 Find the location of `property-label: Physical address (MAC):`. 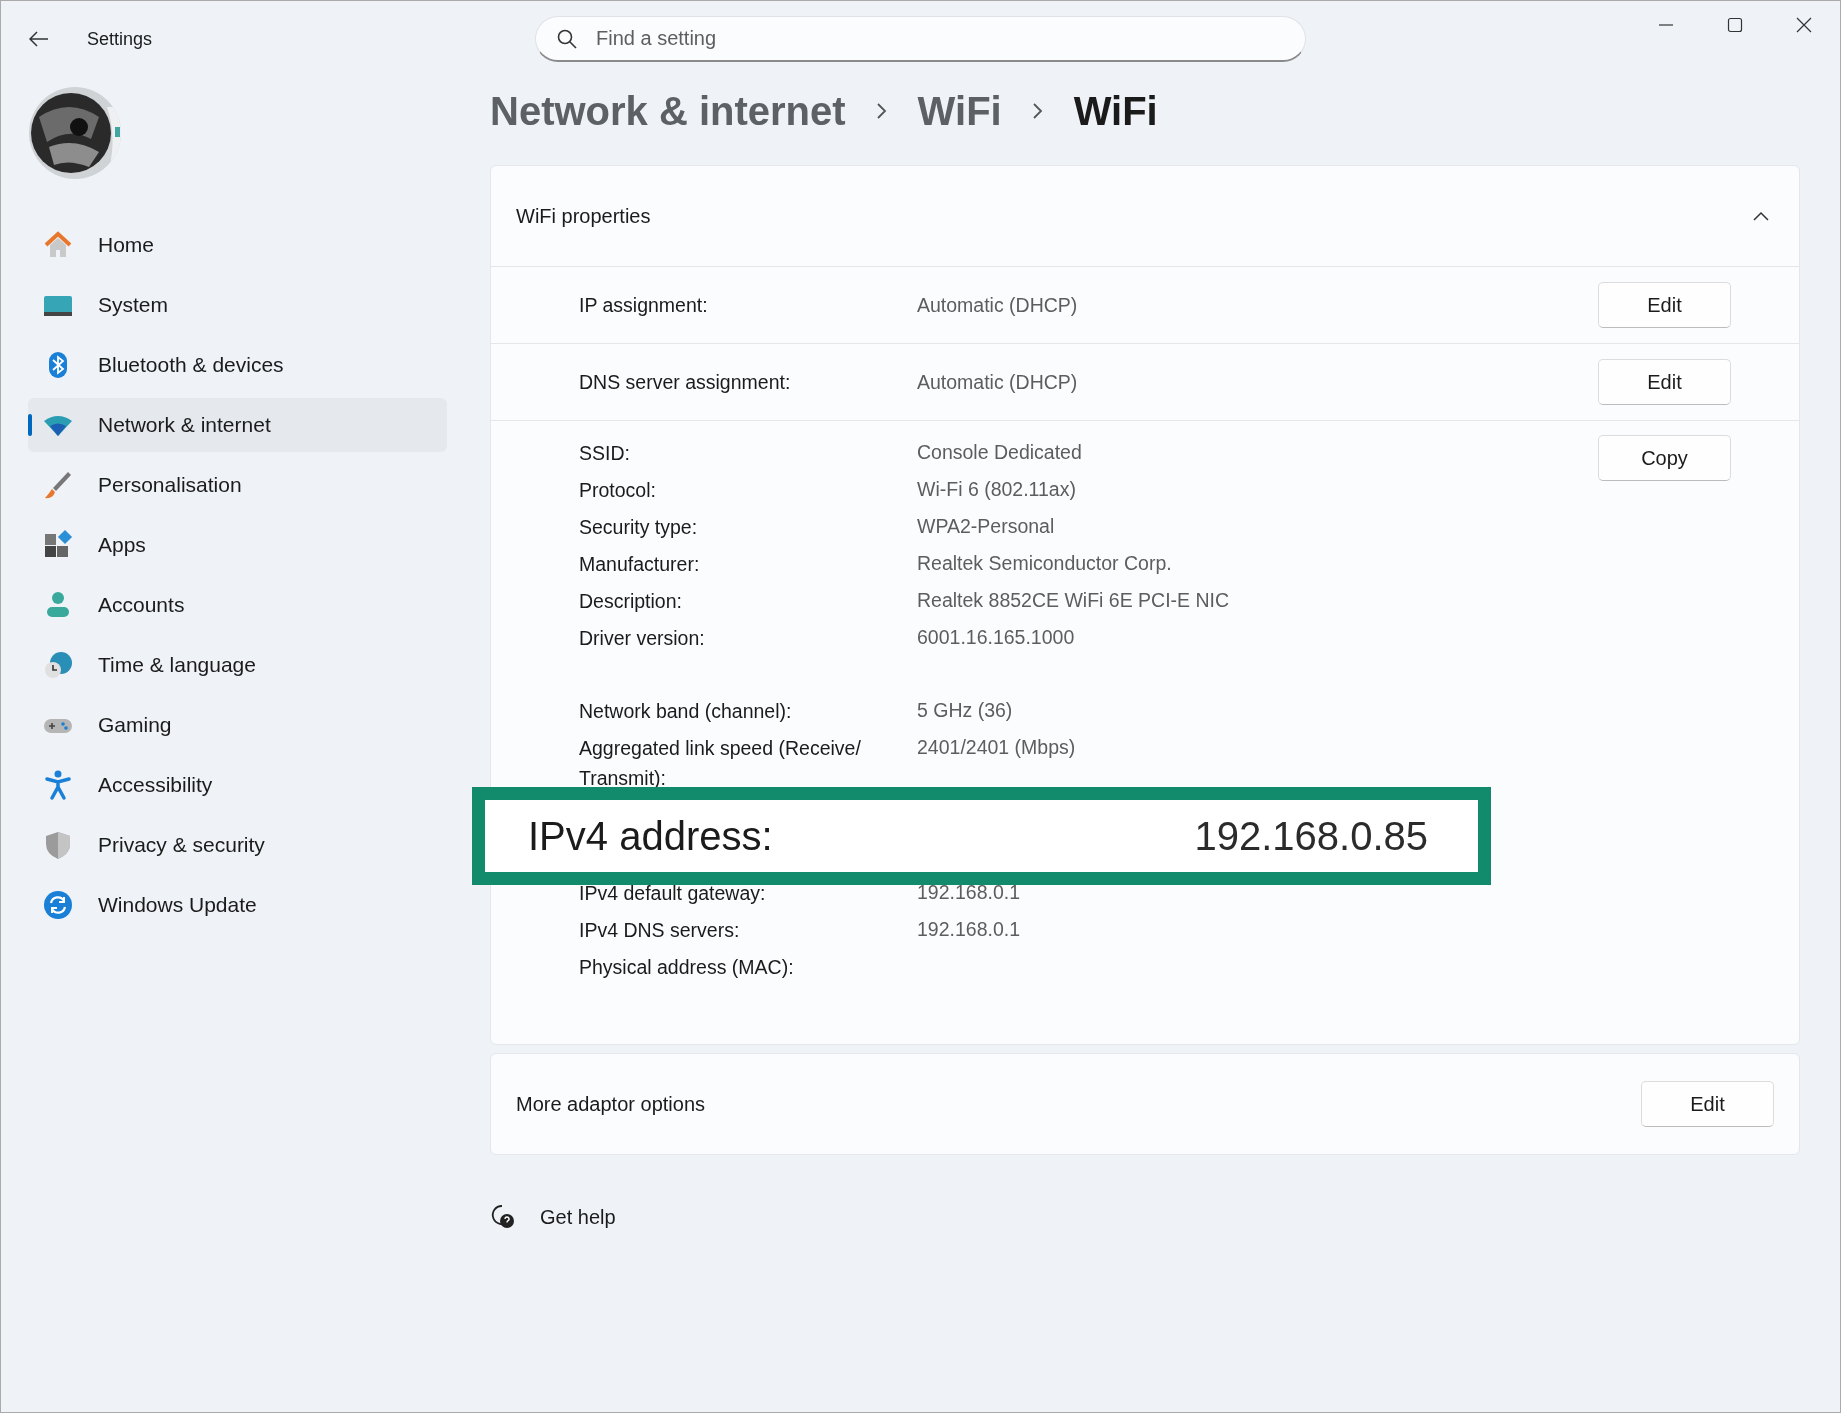

property-label: Physical address (MAC): is located at coordinates (687, 967).